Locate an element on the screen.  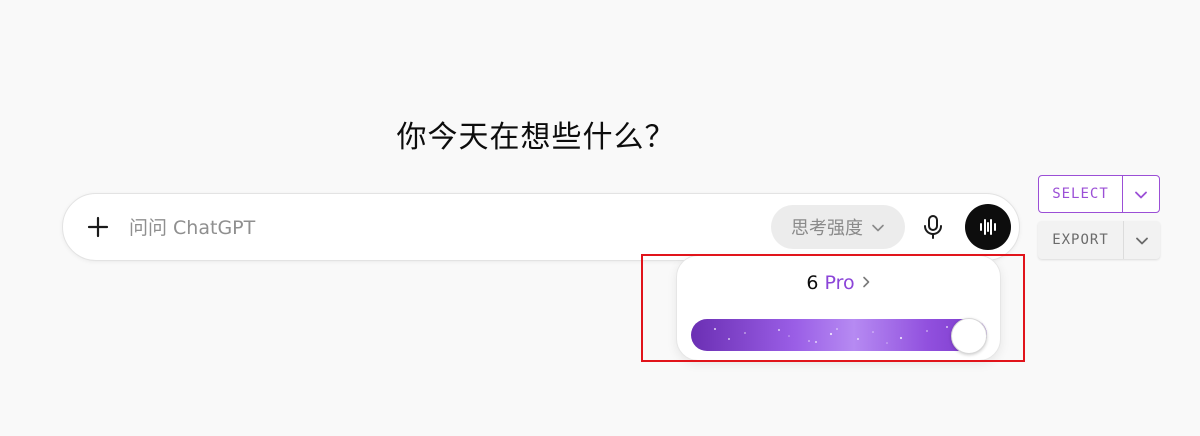
thinking-effort-button: 思考强度 is located at coordinates (838, 227).